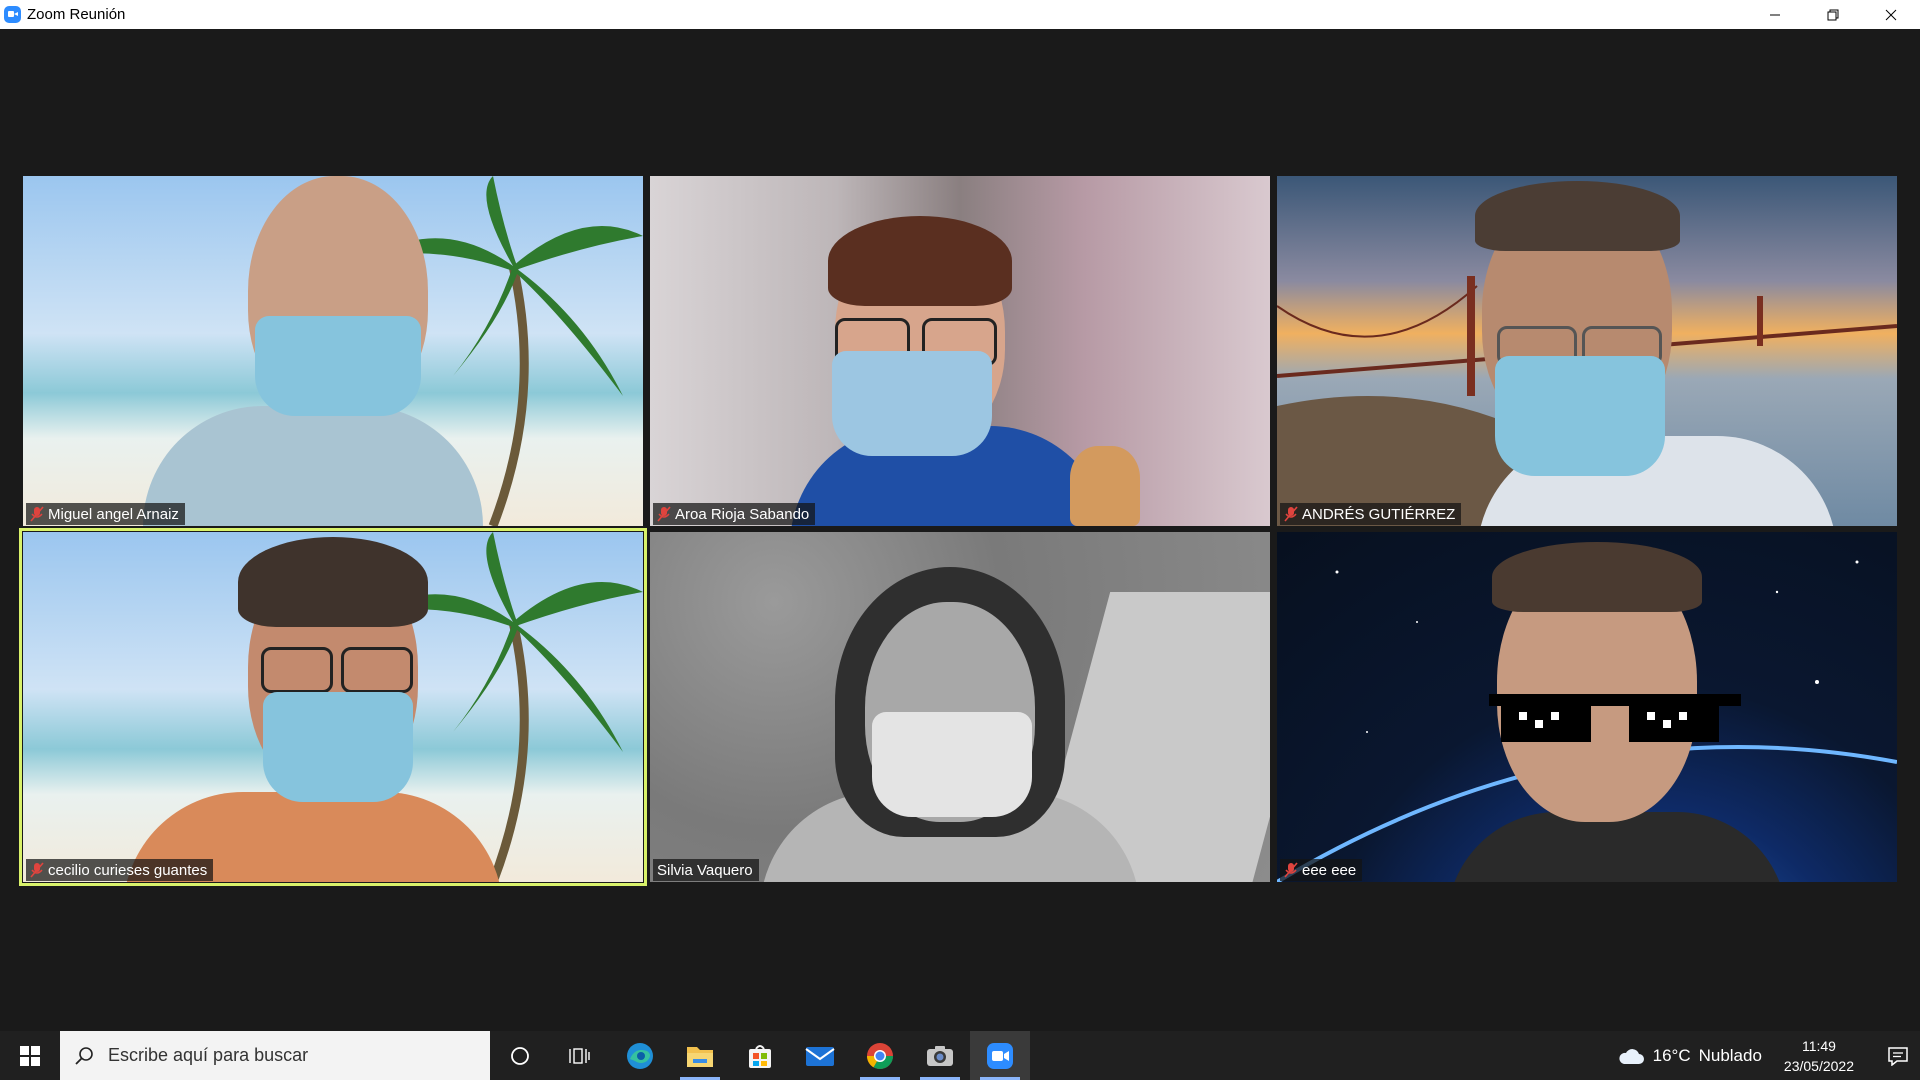 The image size is (1920, 1080). Describe the element at coordinates (128, 870) in the screenshot. I see `participant-name: cecilio curieses guantes` at that location.